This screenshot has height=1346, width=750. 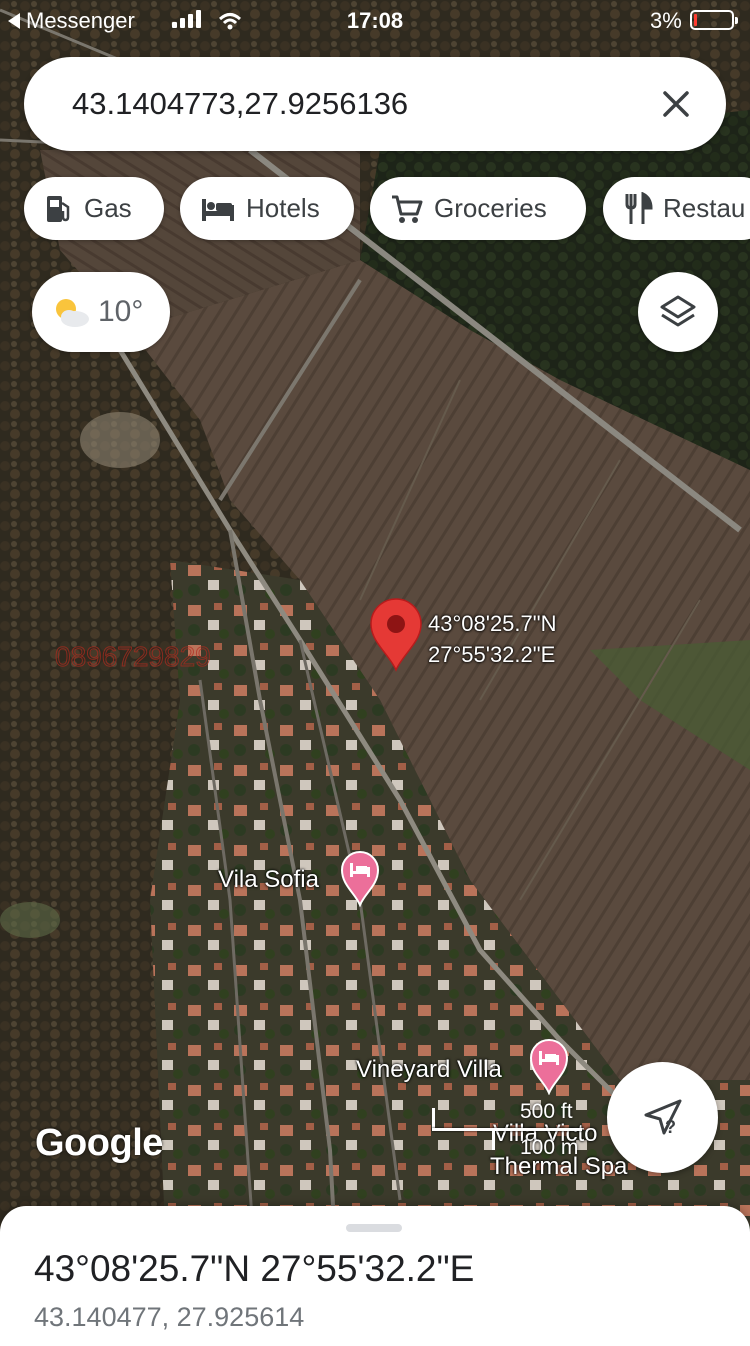 I want to click on pin-coordinates-label: 43°08'25.7"N 27°55'32.2"E, so click(x=492, y=639).